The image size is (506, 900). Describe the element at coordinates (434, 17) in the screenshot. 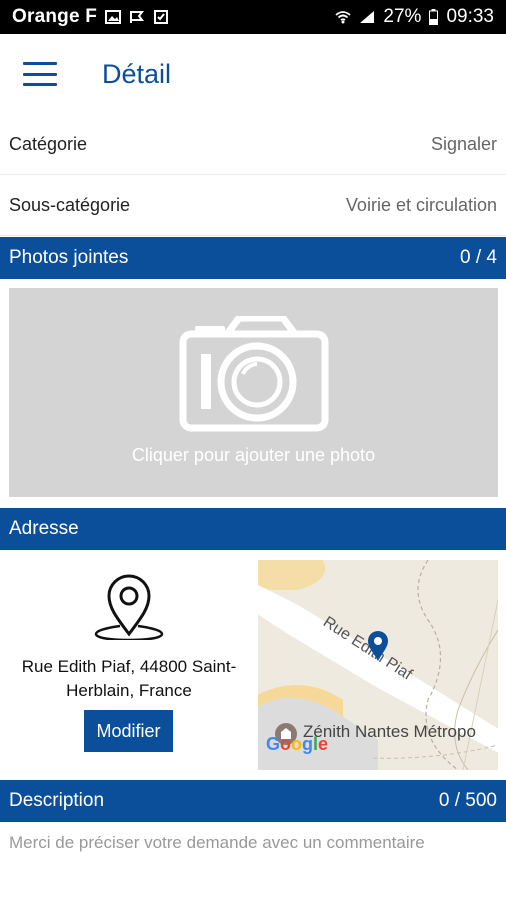

I see `battery-icon` at that location.